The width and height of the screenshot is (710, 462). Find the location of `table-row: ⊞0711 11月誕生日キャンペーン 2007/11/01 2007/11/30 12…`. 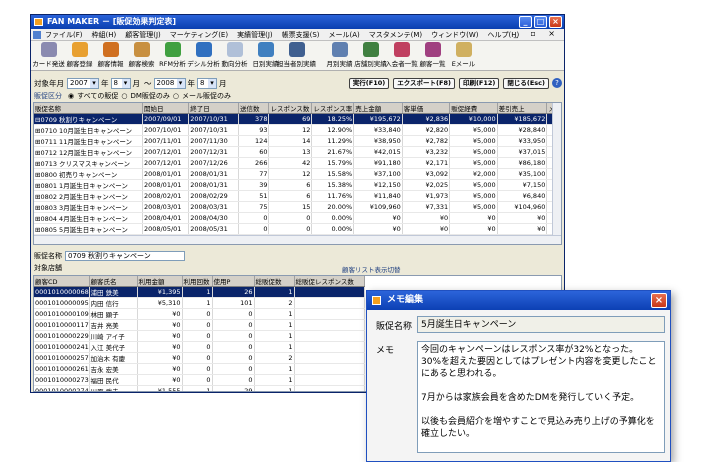

table-row: ⊞0711 11月誕生日キャンペーン 2007/11/01 2007/11/30 12… is located at coordinates (297, 141).